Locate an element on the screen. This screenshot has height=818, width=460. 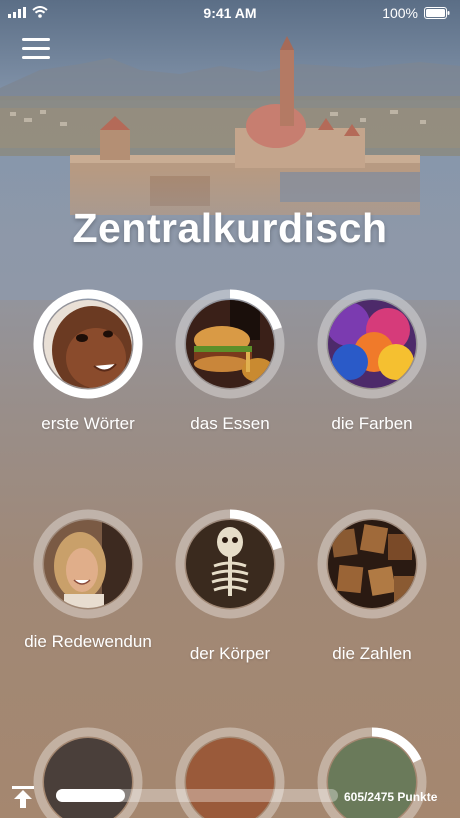
category-label: der Körper is located at coordinates (230, 653).